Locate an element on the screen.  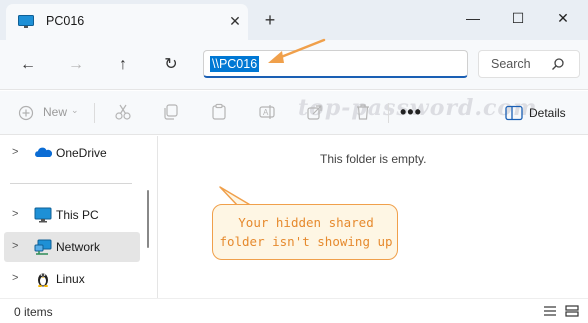
address-value: \\PC016 is located at coordinates (235, 64).